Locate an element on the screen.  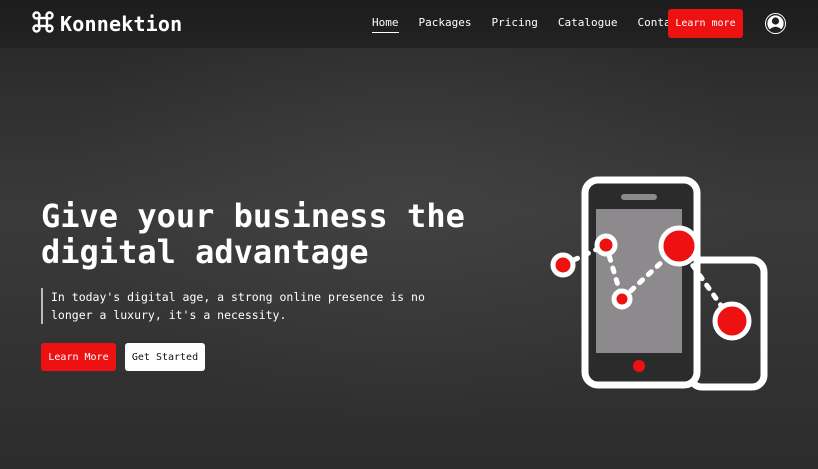
nav-catalogue: Catalogue is located at coordinates (588, 24).